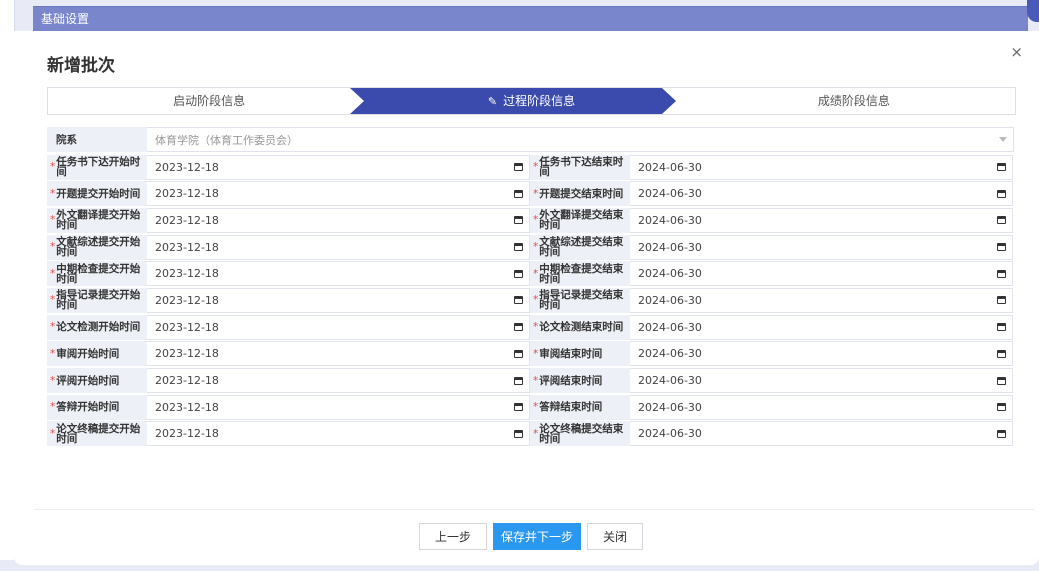 Image resolution: width=1039 pixels, height=571 pixels. What do you see at coordinates (97, 354) in the screenshot?
I see `start-time-label: * 审阅开始时间` at bounding box center [97, 354].